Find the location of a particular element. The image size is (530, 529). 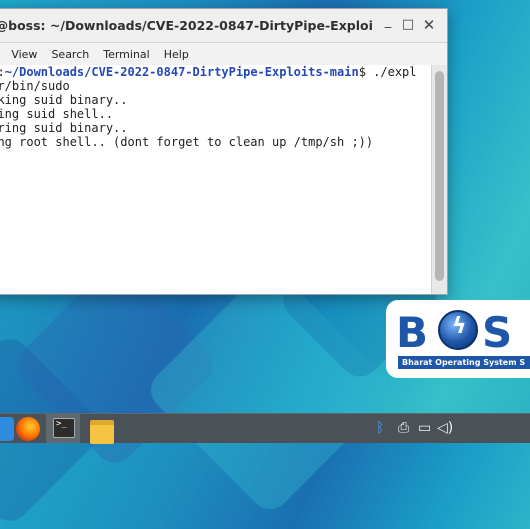

network-icon: ▭ is located at coordinates (424, 428).